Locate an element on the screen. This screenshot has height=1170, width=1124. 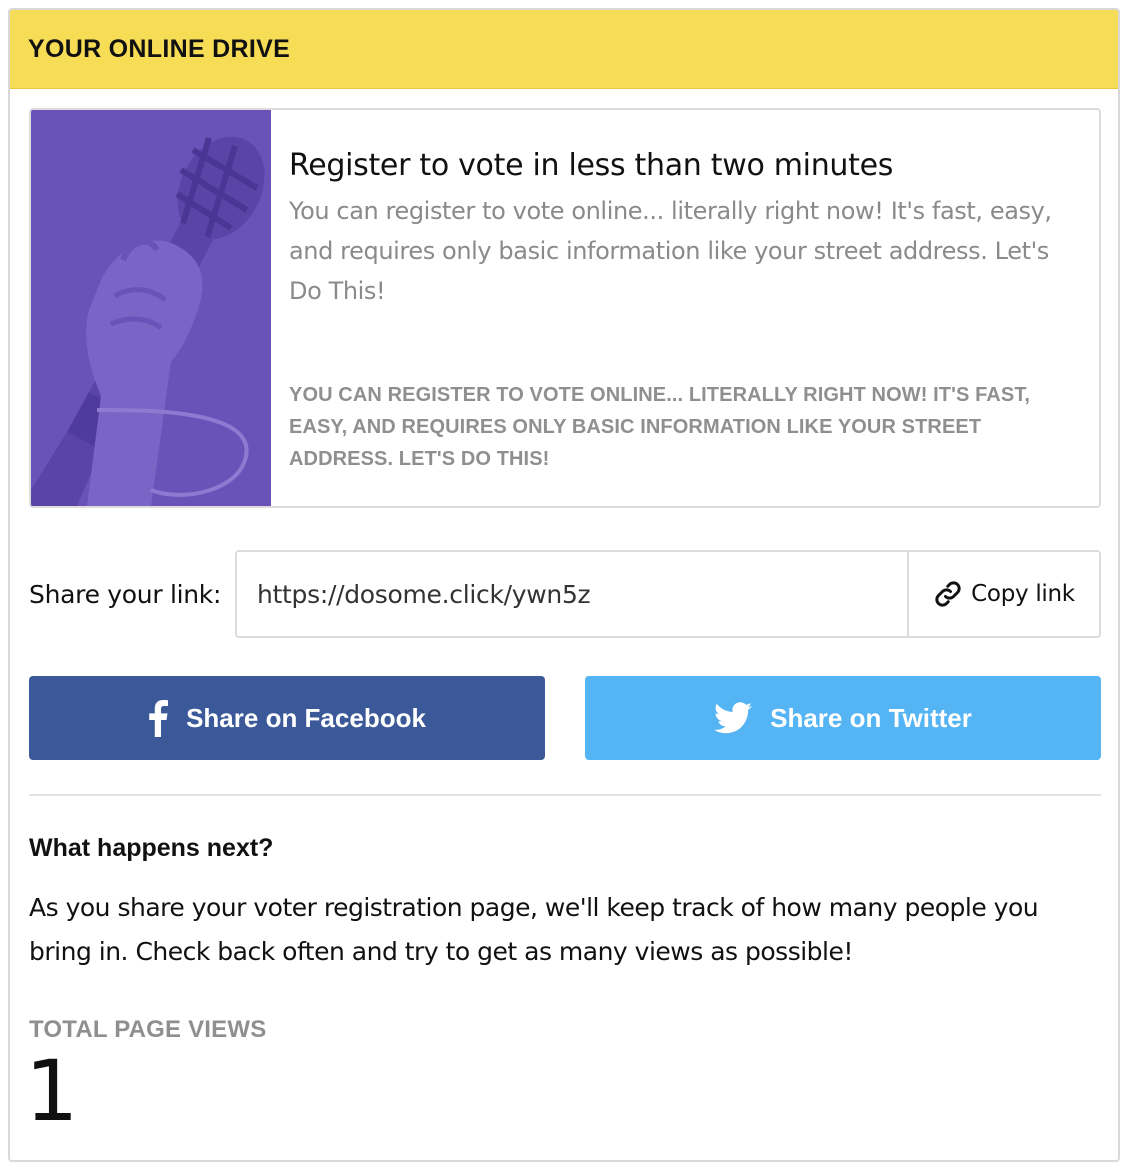
copy-link-button: Copy link is located at coordinates (1003, 594).